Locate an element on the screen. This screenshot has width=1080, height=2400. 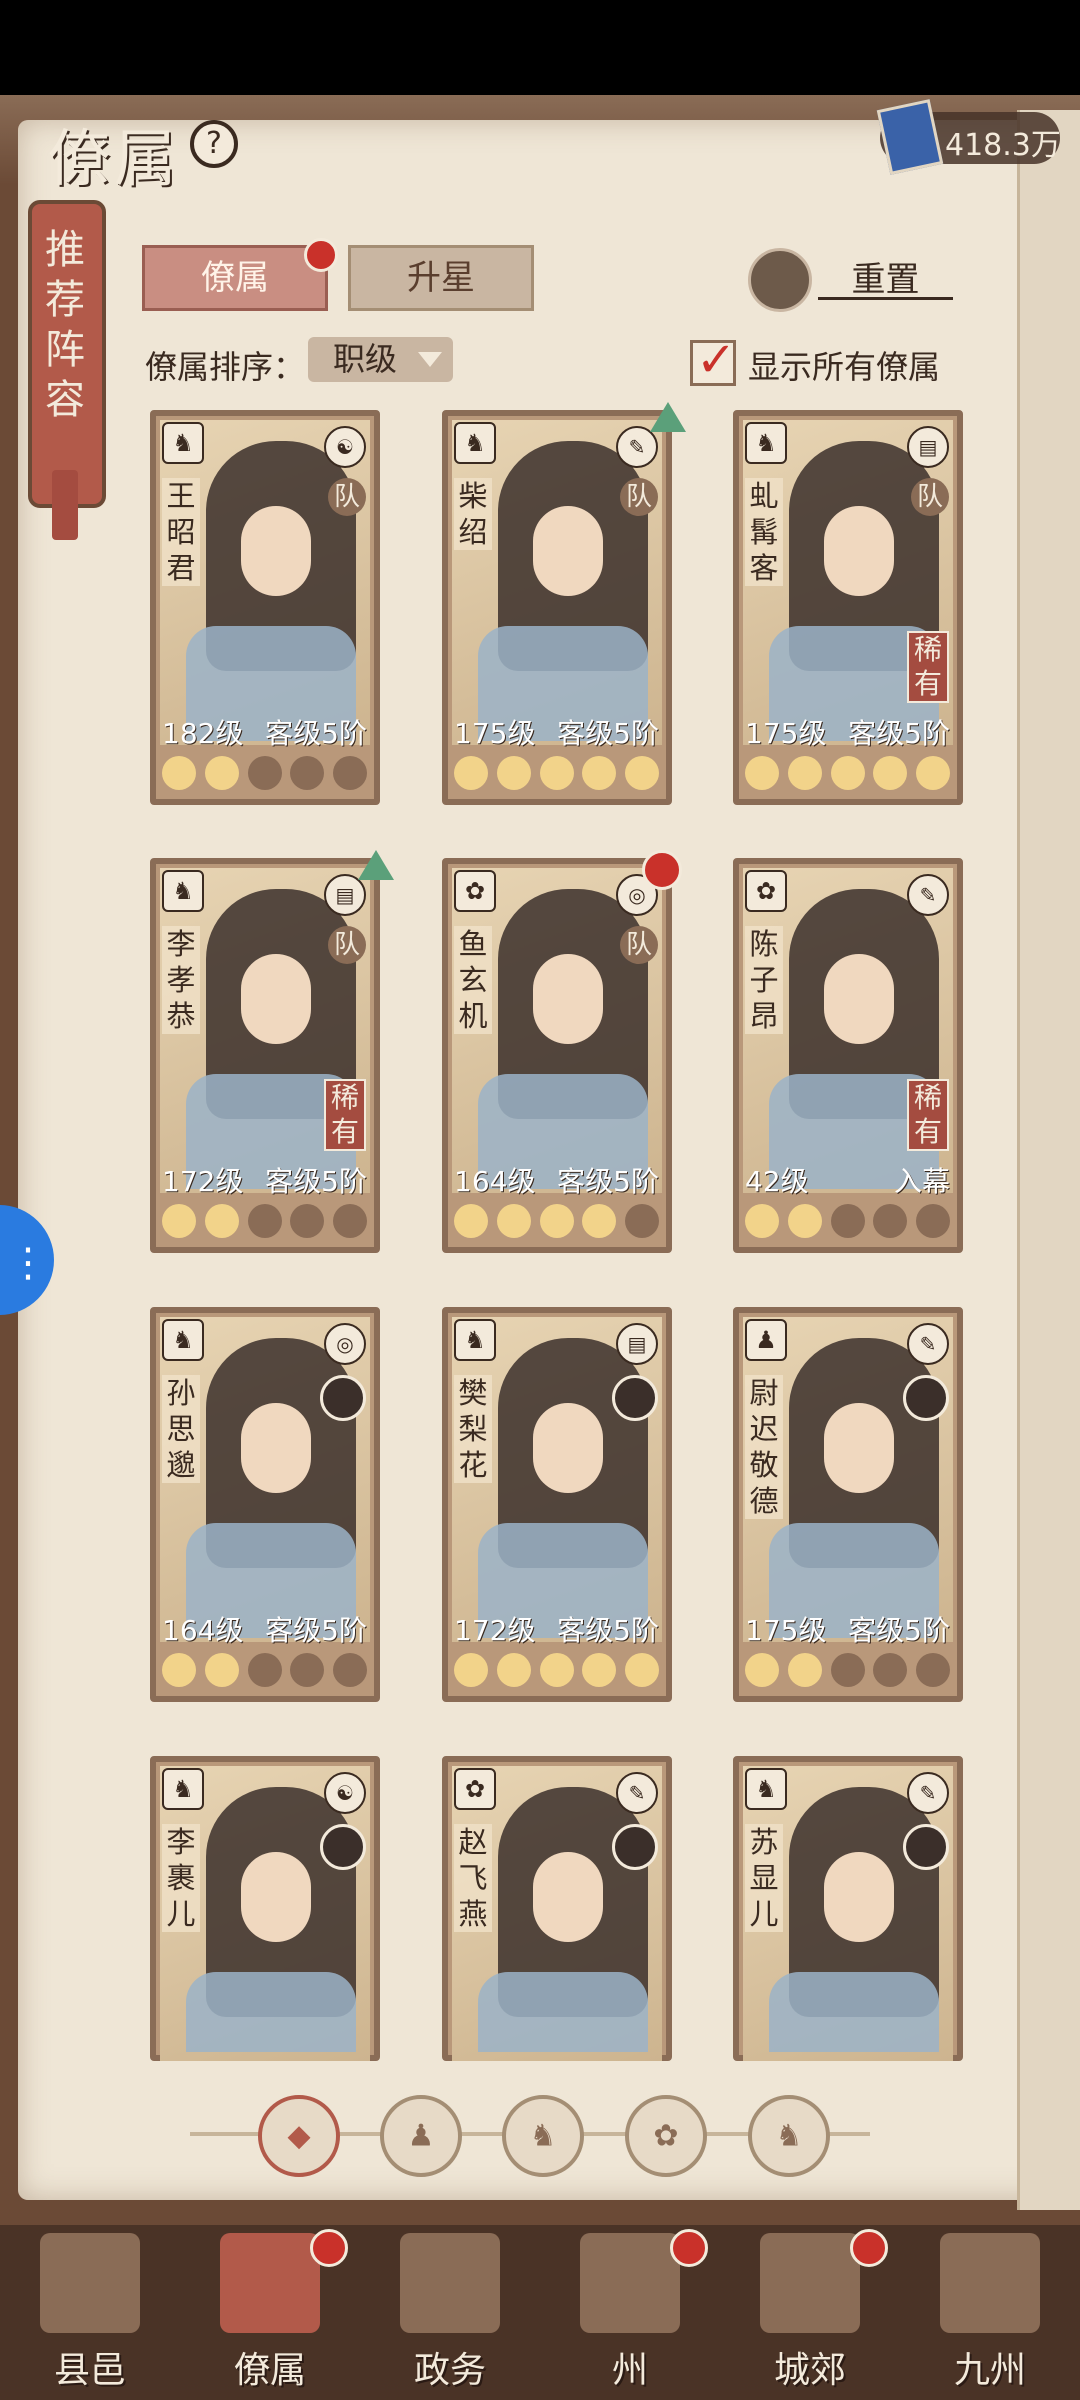
officer-card: ♞ ▤ 樊梨花 172级 客级5阶 is located at coordinates (557, 1504).